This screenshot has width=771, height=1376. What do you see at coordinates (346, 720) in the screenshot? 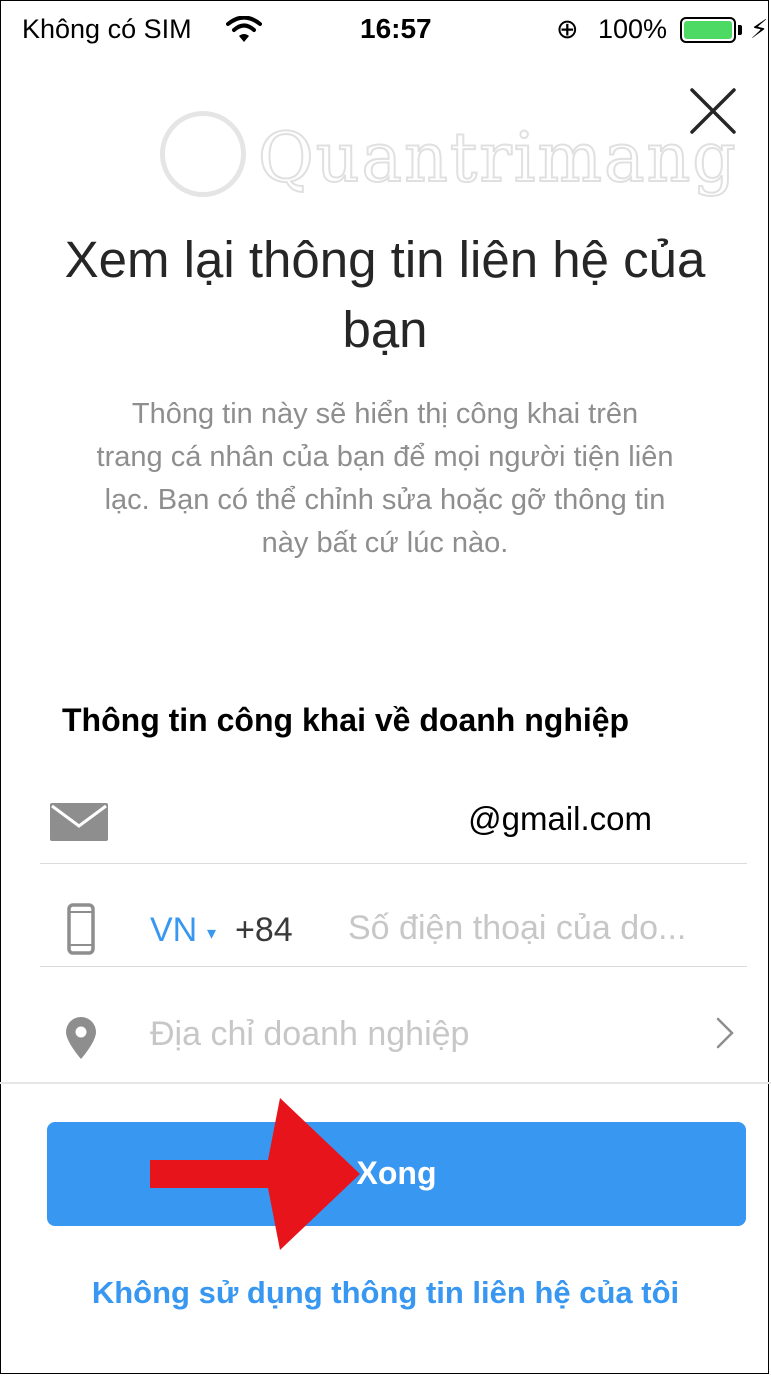
I see `section-title: Thông tin công khai về doanh nghiệp` at bounding box center [346, 720].